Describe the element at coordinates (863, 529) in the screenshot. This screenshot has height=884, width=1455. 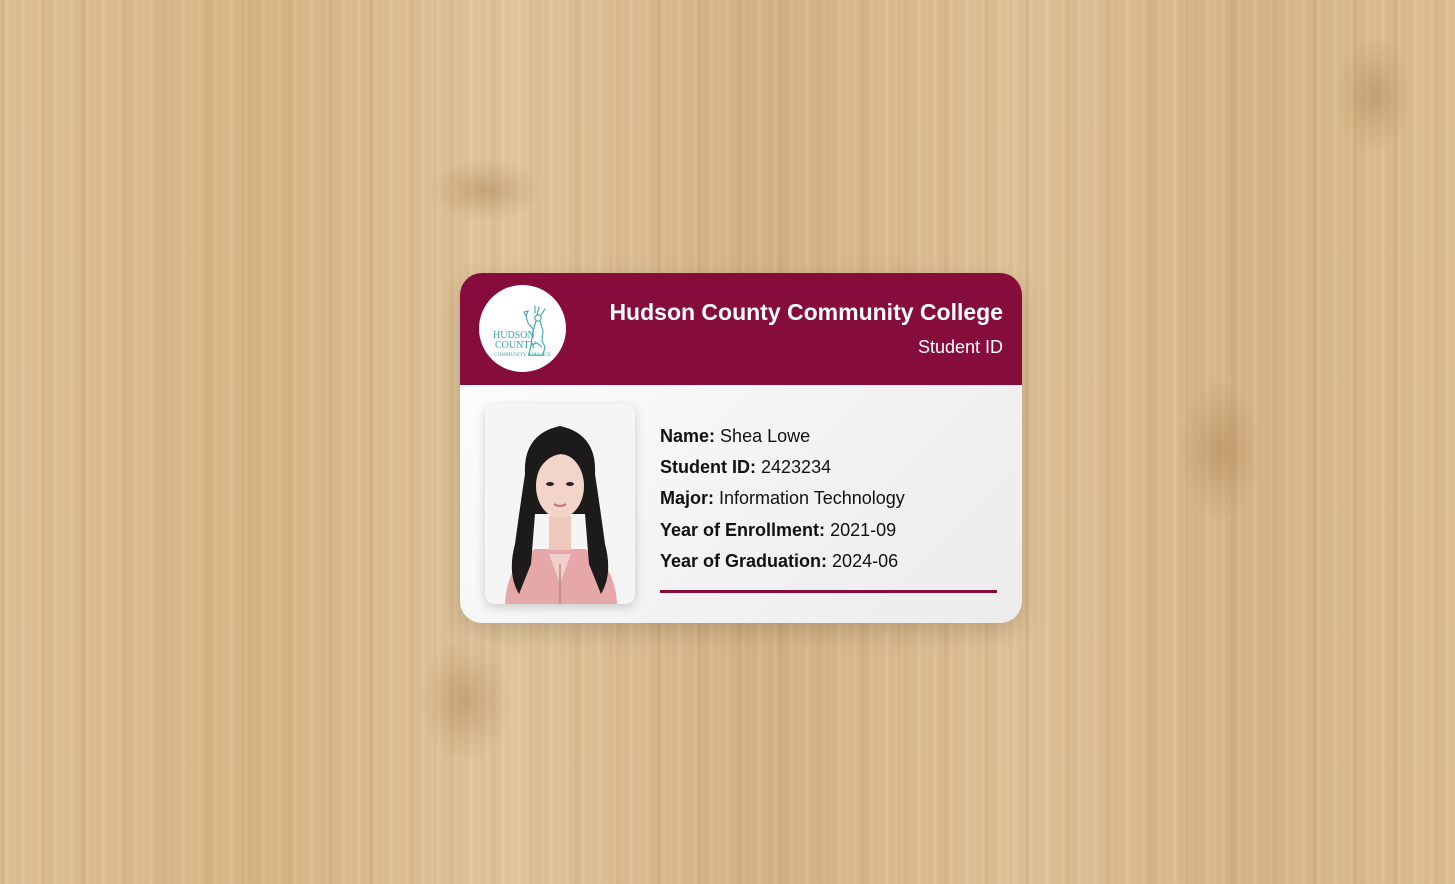
I see `enrollment-value: 2021-09` at that location.